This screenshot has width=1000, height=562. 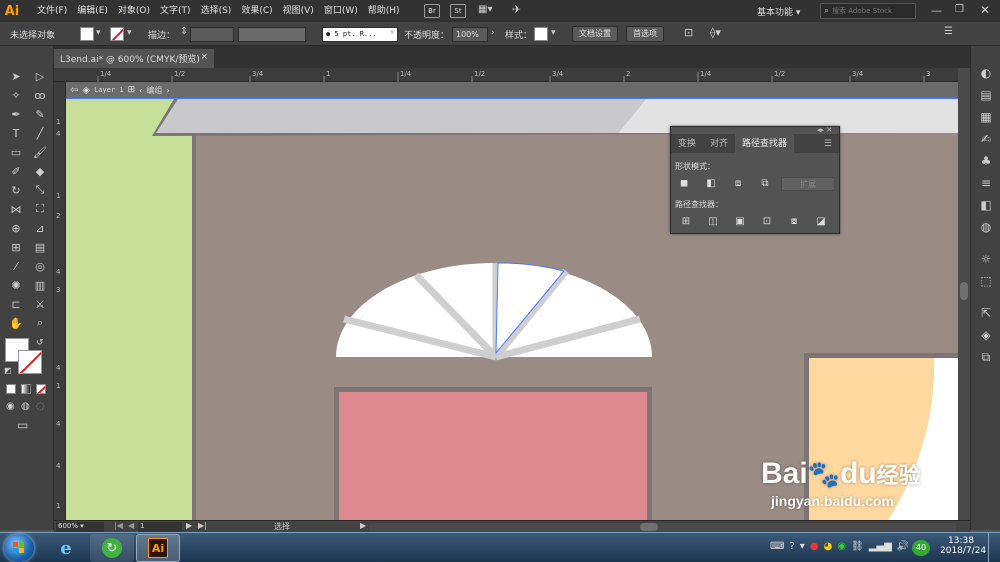 I want to click on last-artboard-icon: ▶|, so click(x=202, y=525).